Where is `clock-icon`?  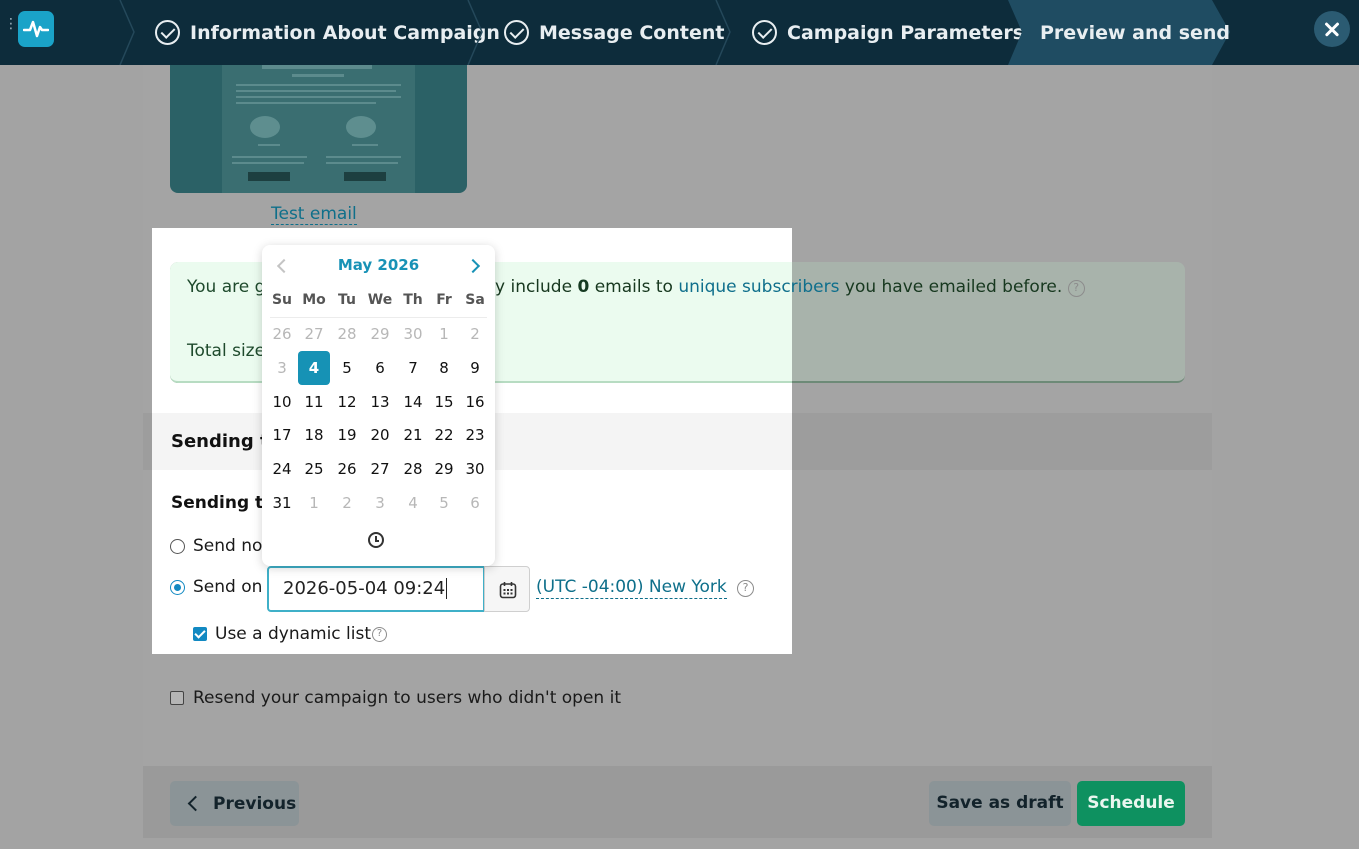 clock-icon is located at coordinates (376, 540).